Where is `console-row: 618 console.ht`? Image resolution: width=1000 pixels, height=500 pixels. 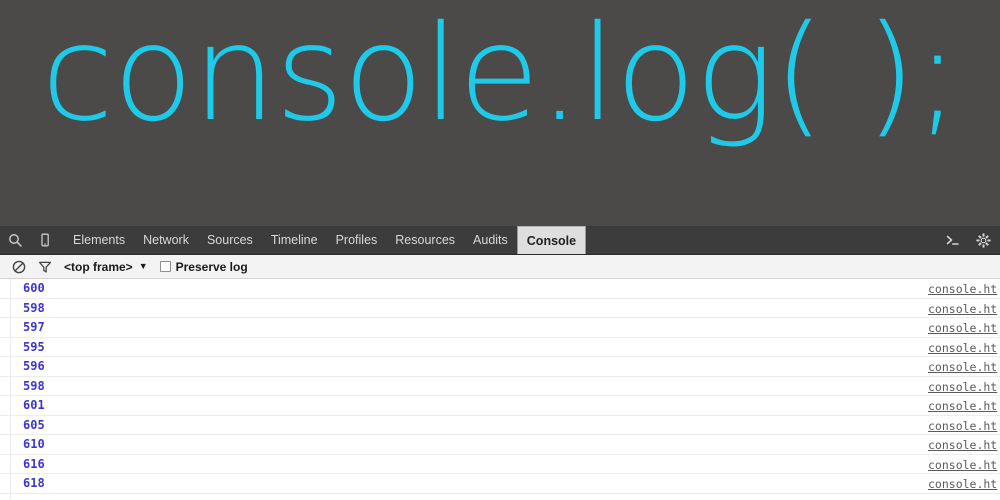
console-row: 618 console.ht is located at coordinates (500, 484).